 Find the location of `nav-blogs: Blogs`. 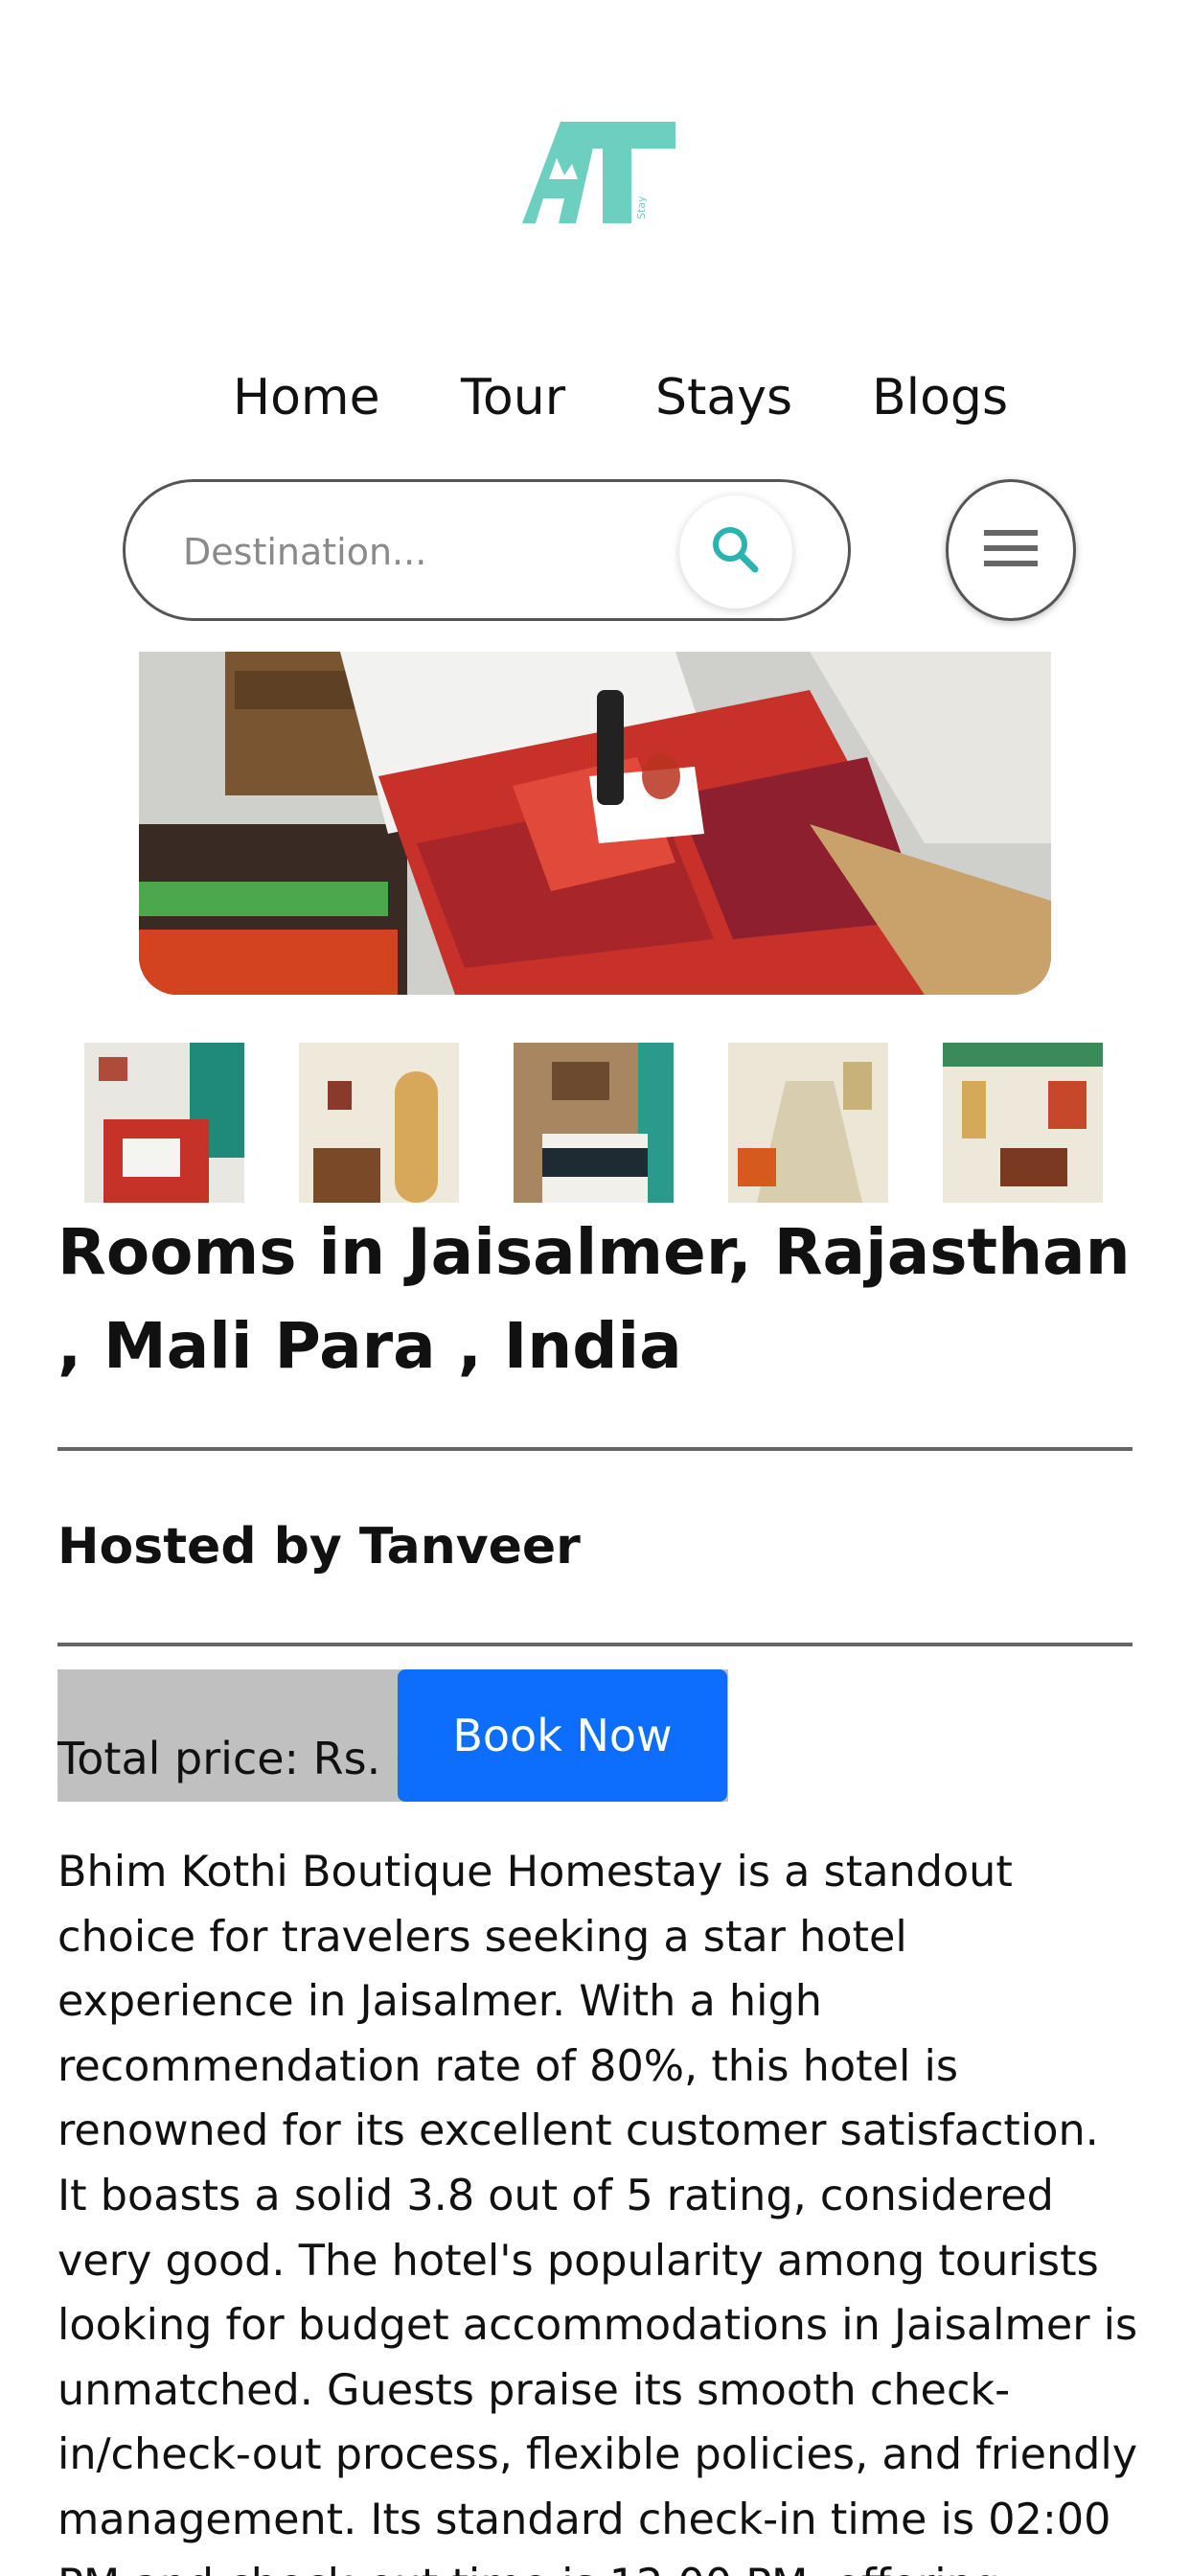

nav-blogs: Blogs is located at coordinates (940, 397).